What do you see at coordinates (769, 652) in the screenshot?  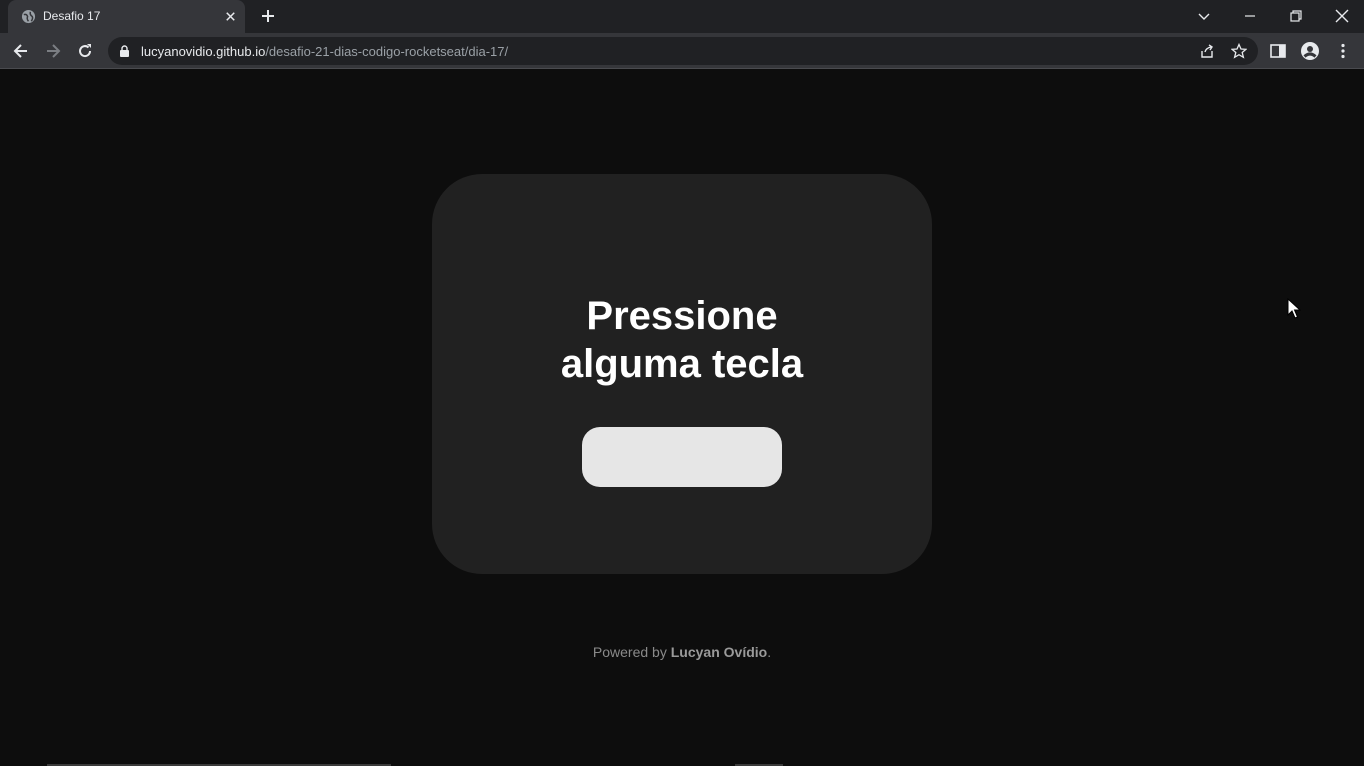 I see `footer-suffix: .` at bounding box center [769, 652].